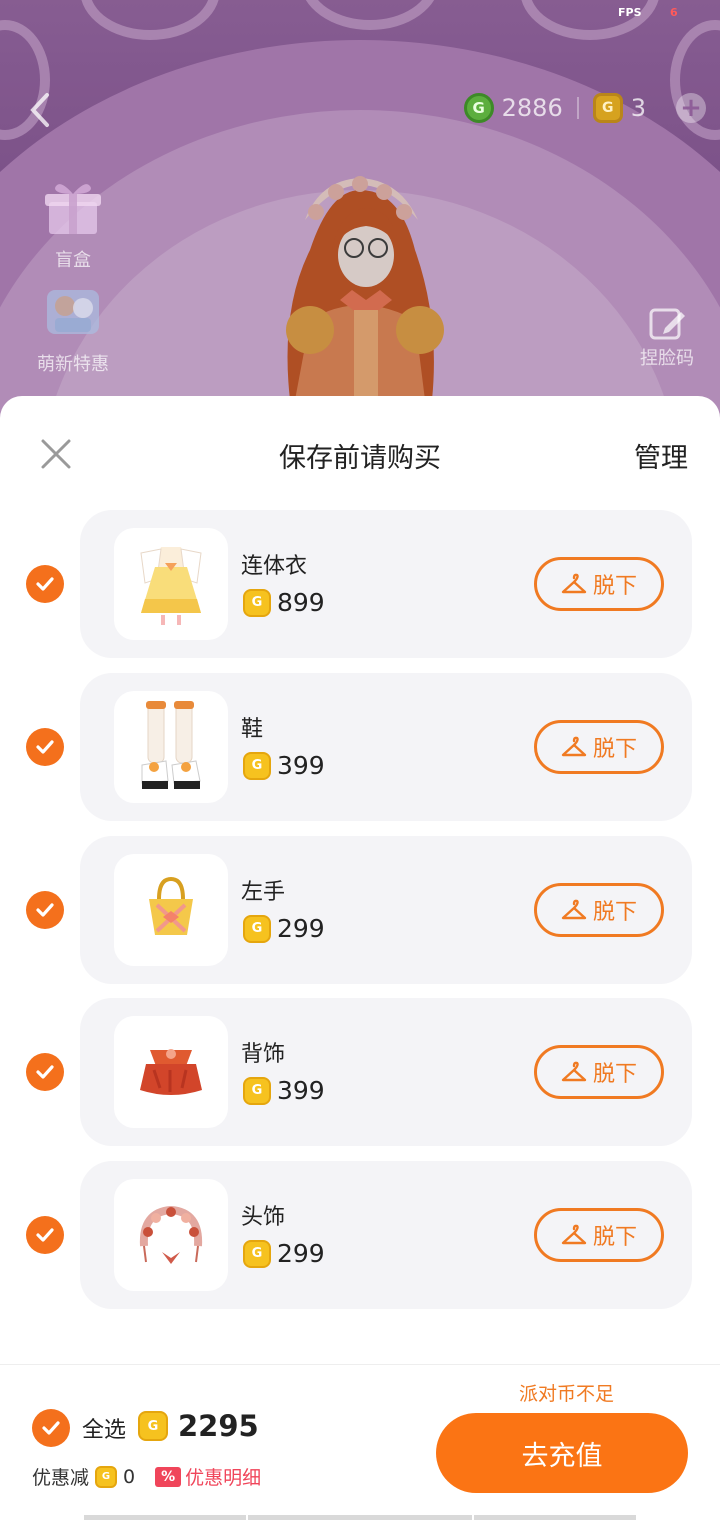 This screenshot has width=720, height=1520. Describe the element at coordinates (386, 1072) in the screenshot. I see `item-card: 背饰 G 399 脱下` at that location.